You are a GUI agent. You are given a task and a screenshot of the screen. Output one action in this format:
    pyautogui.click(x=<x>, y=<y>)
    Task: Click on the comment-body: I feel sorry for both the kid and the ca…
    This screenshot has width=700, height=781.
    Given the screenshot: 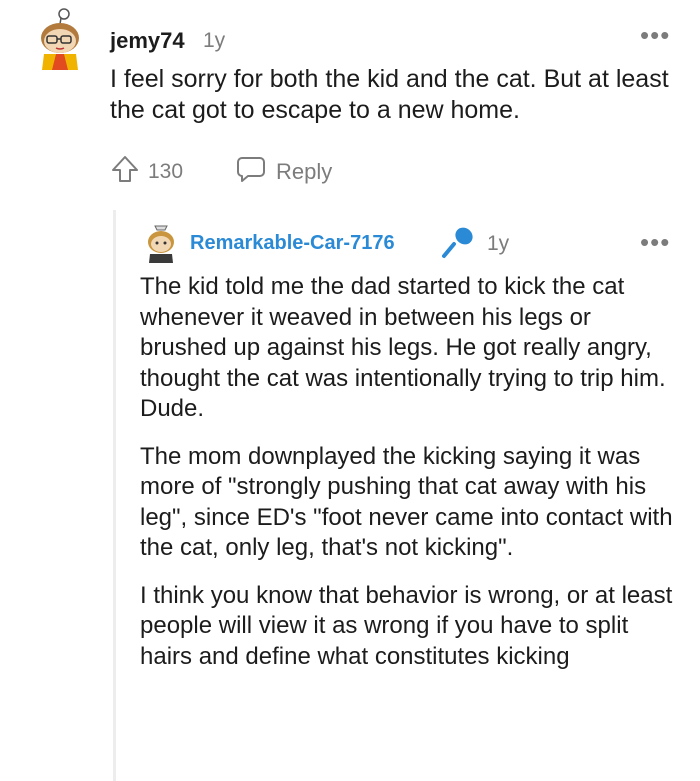 What is the action you would take?
    pyautogui.click(x=389, y=94)
    